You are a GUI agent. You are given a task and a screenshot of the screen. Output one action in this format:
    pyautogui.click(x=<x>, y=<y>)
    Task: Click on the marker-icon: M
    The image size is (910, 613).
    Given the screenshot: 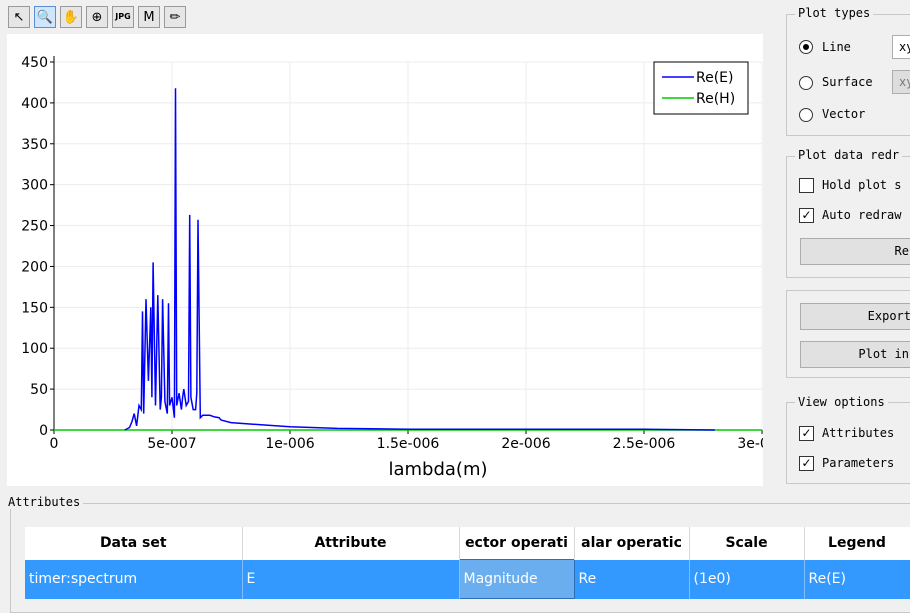 What is the action you would take?
    pyautogui.click(x=149, y=17)
    